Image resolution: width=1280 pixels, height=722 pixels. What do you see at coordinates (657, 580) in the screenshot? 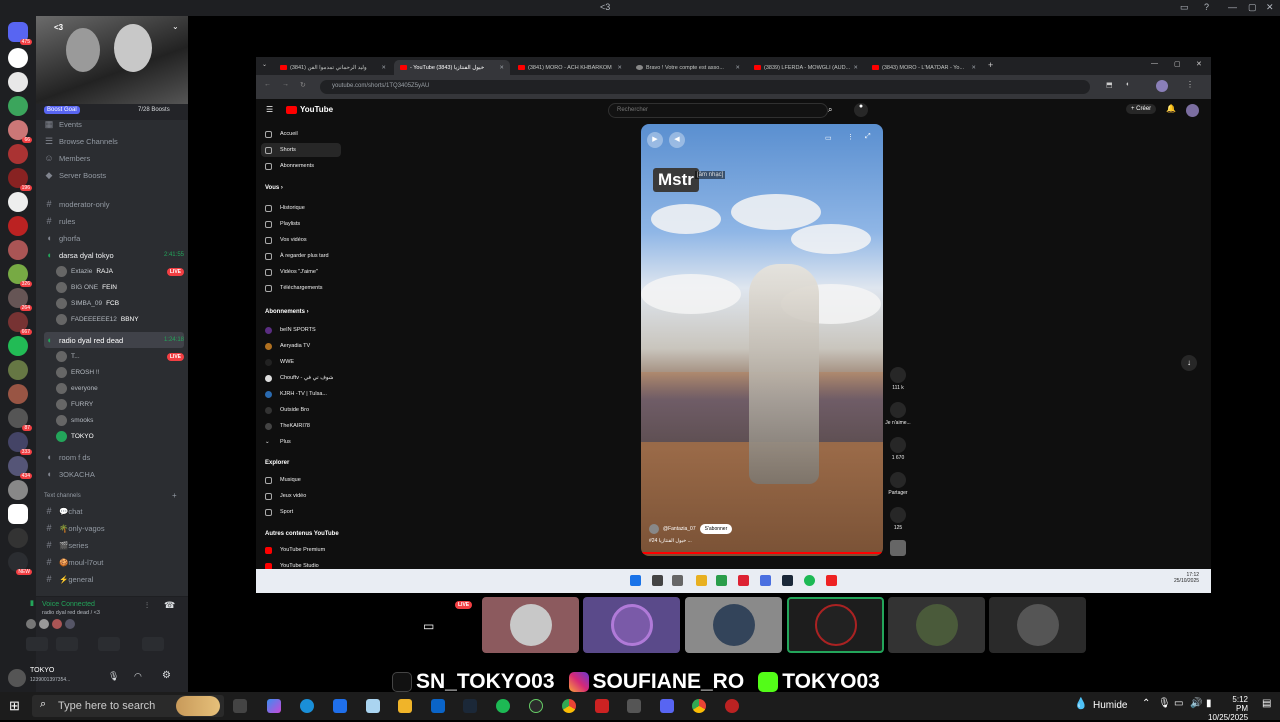
I see `search-icon` at bounding box center [657, 580].